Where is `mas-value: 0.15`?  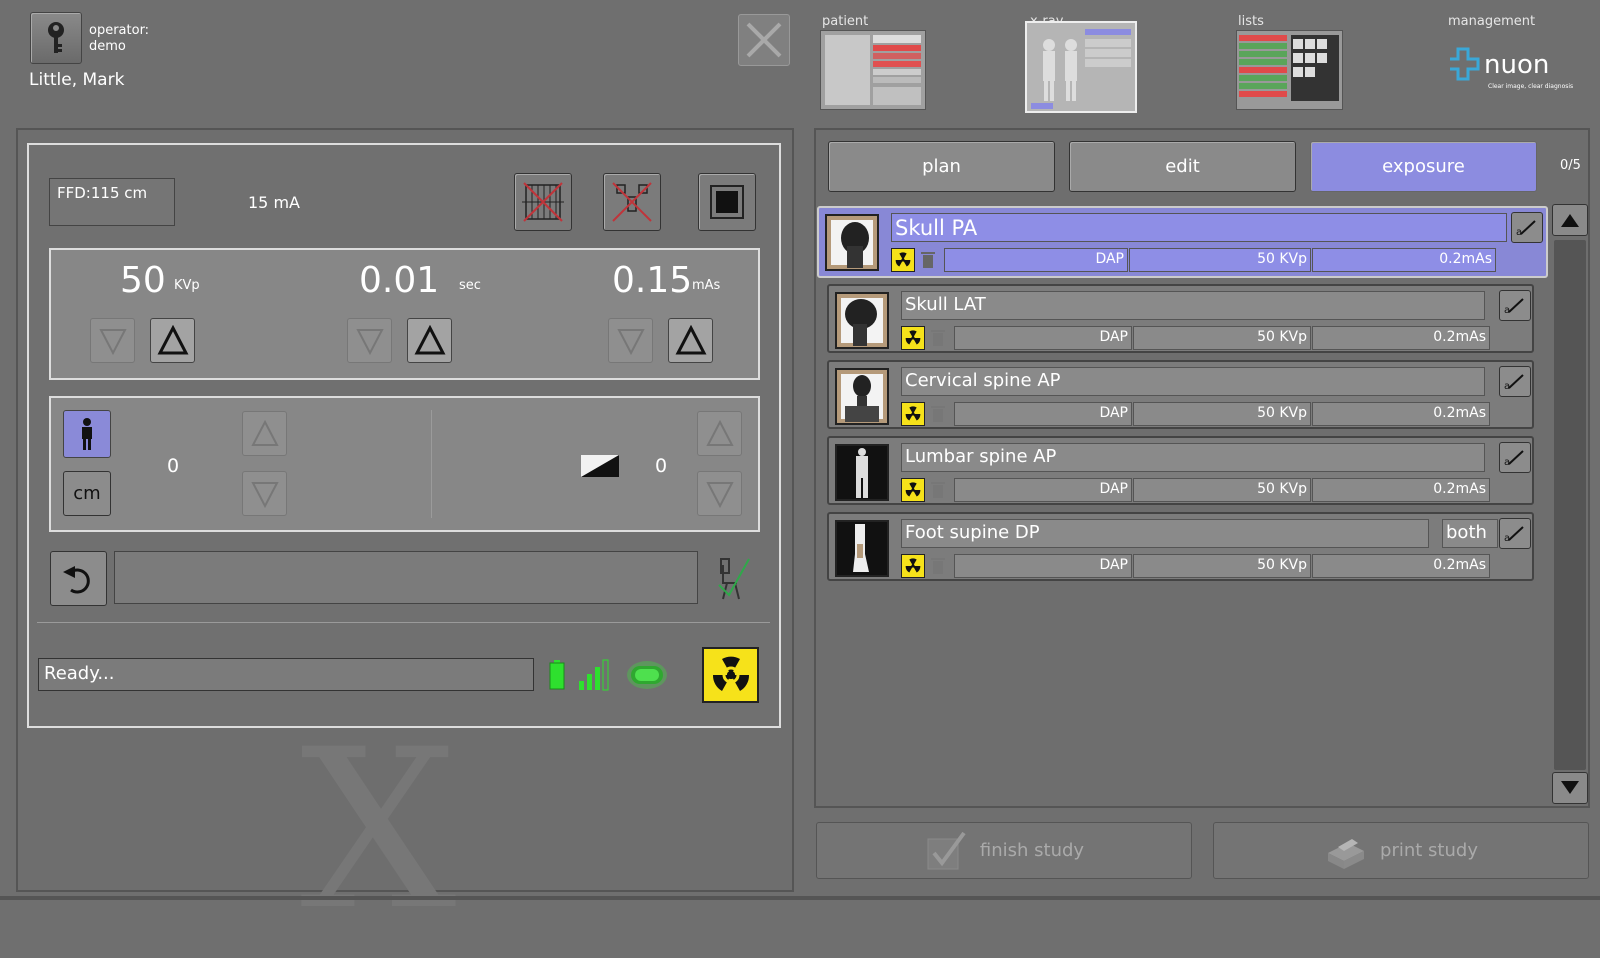 mas-value: 0.15 is located at coordinates (652, 280).